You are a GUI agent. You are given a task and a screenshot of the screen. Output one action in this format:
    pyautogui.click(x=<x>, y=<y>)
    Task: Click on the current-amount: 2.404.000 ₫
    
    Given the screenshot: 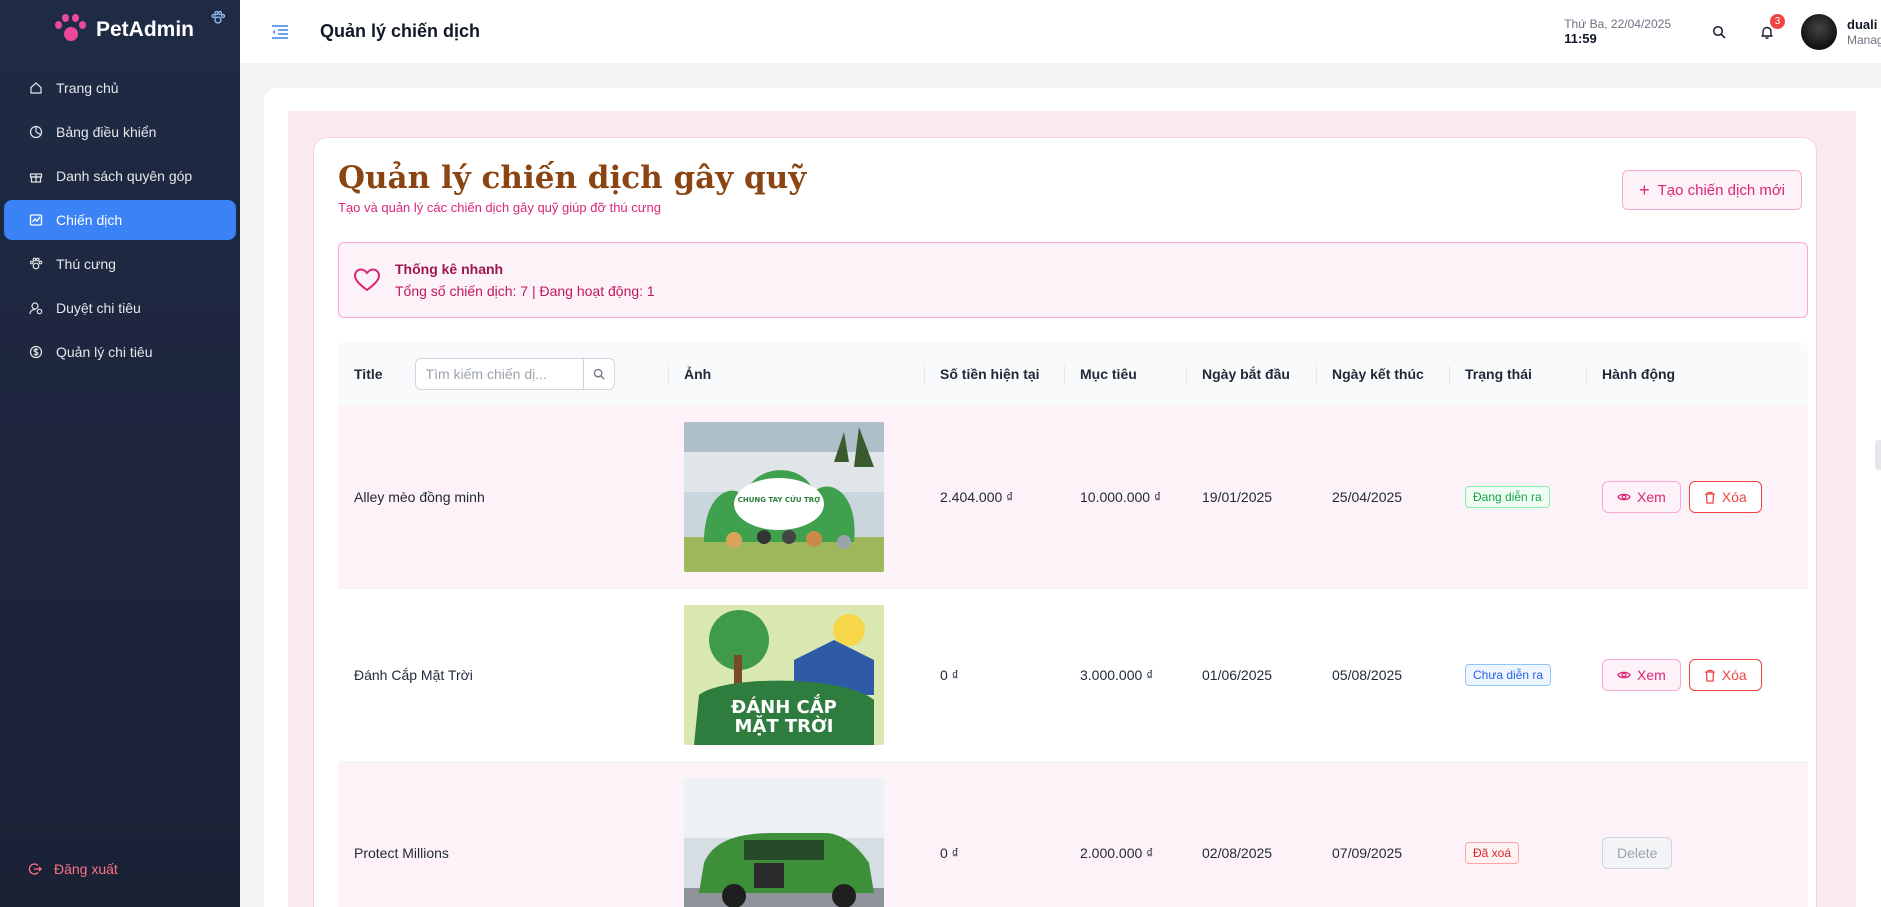 What is the action you would take?
    pyautogui.click(x=977, y=497)
    